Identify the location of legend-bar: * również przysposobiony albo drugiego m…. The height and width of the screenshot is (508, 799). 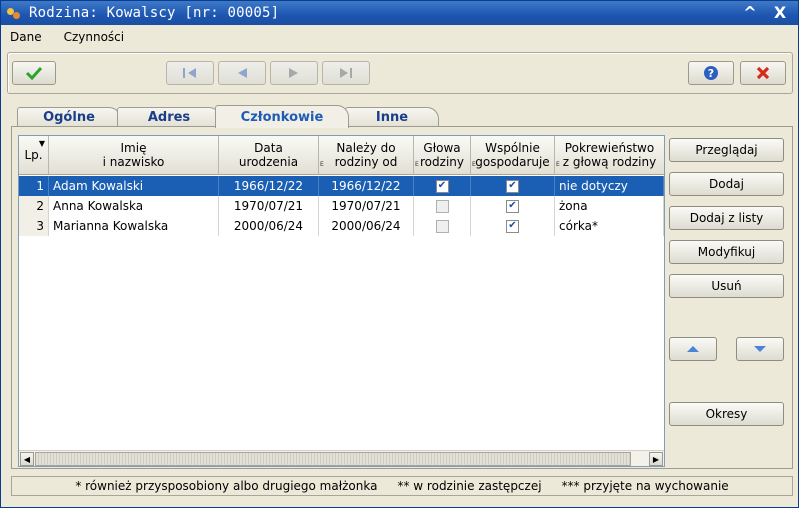
(402, 486).